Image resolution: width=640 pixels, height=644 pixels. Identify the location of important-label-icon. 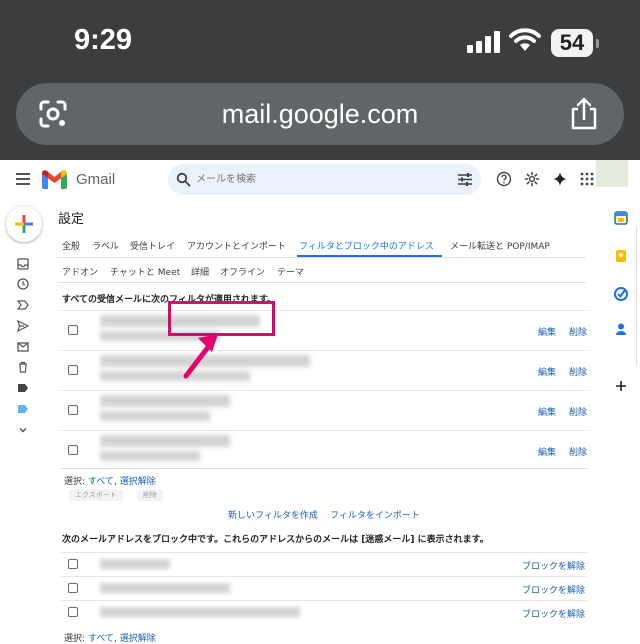
(23, 305).